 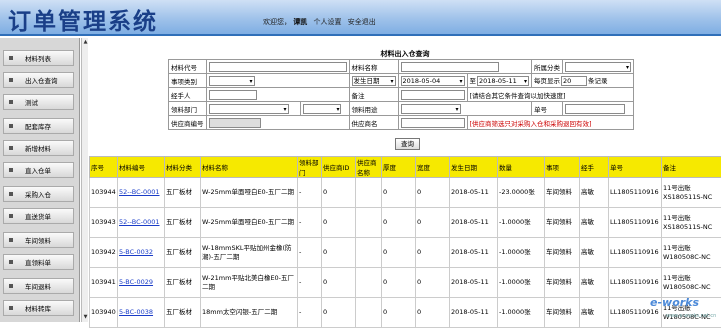 I want to click on supplier-name-input, so click(x=433, y=123).